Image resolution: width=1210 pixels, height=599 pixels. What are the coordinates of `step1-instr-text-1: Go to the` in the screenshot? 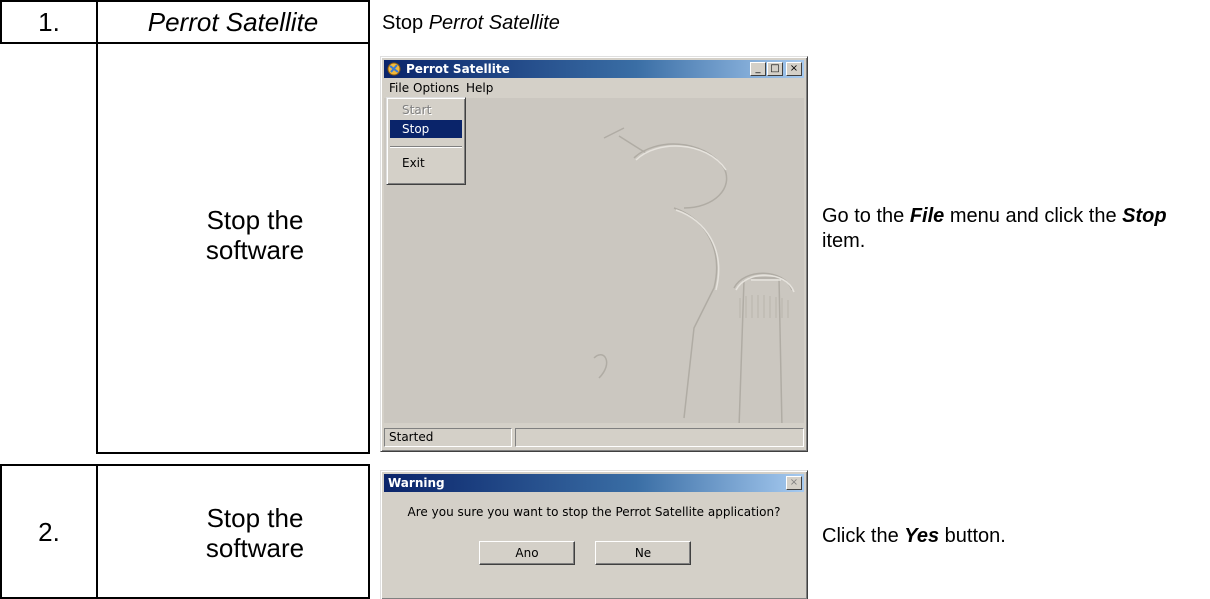 It's located at (866, 216).